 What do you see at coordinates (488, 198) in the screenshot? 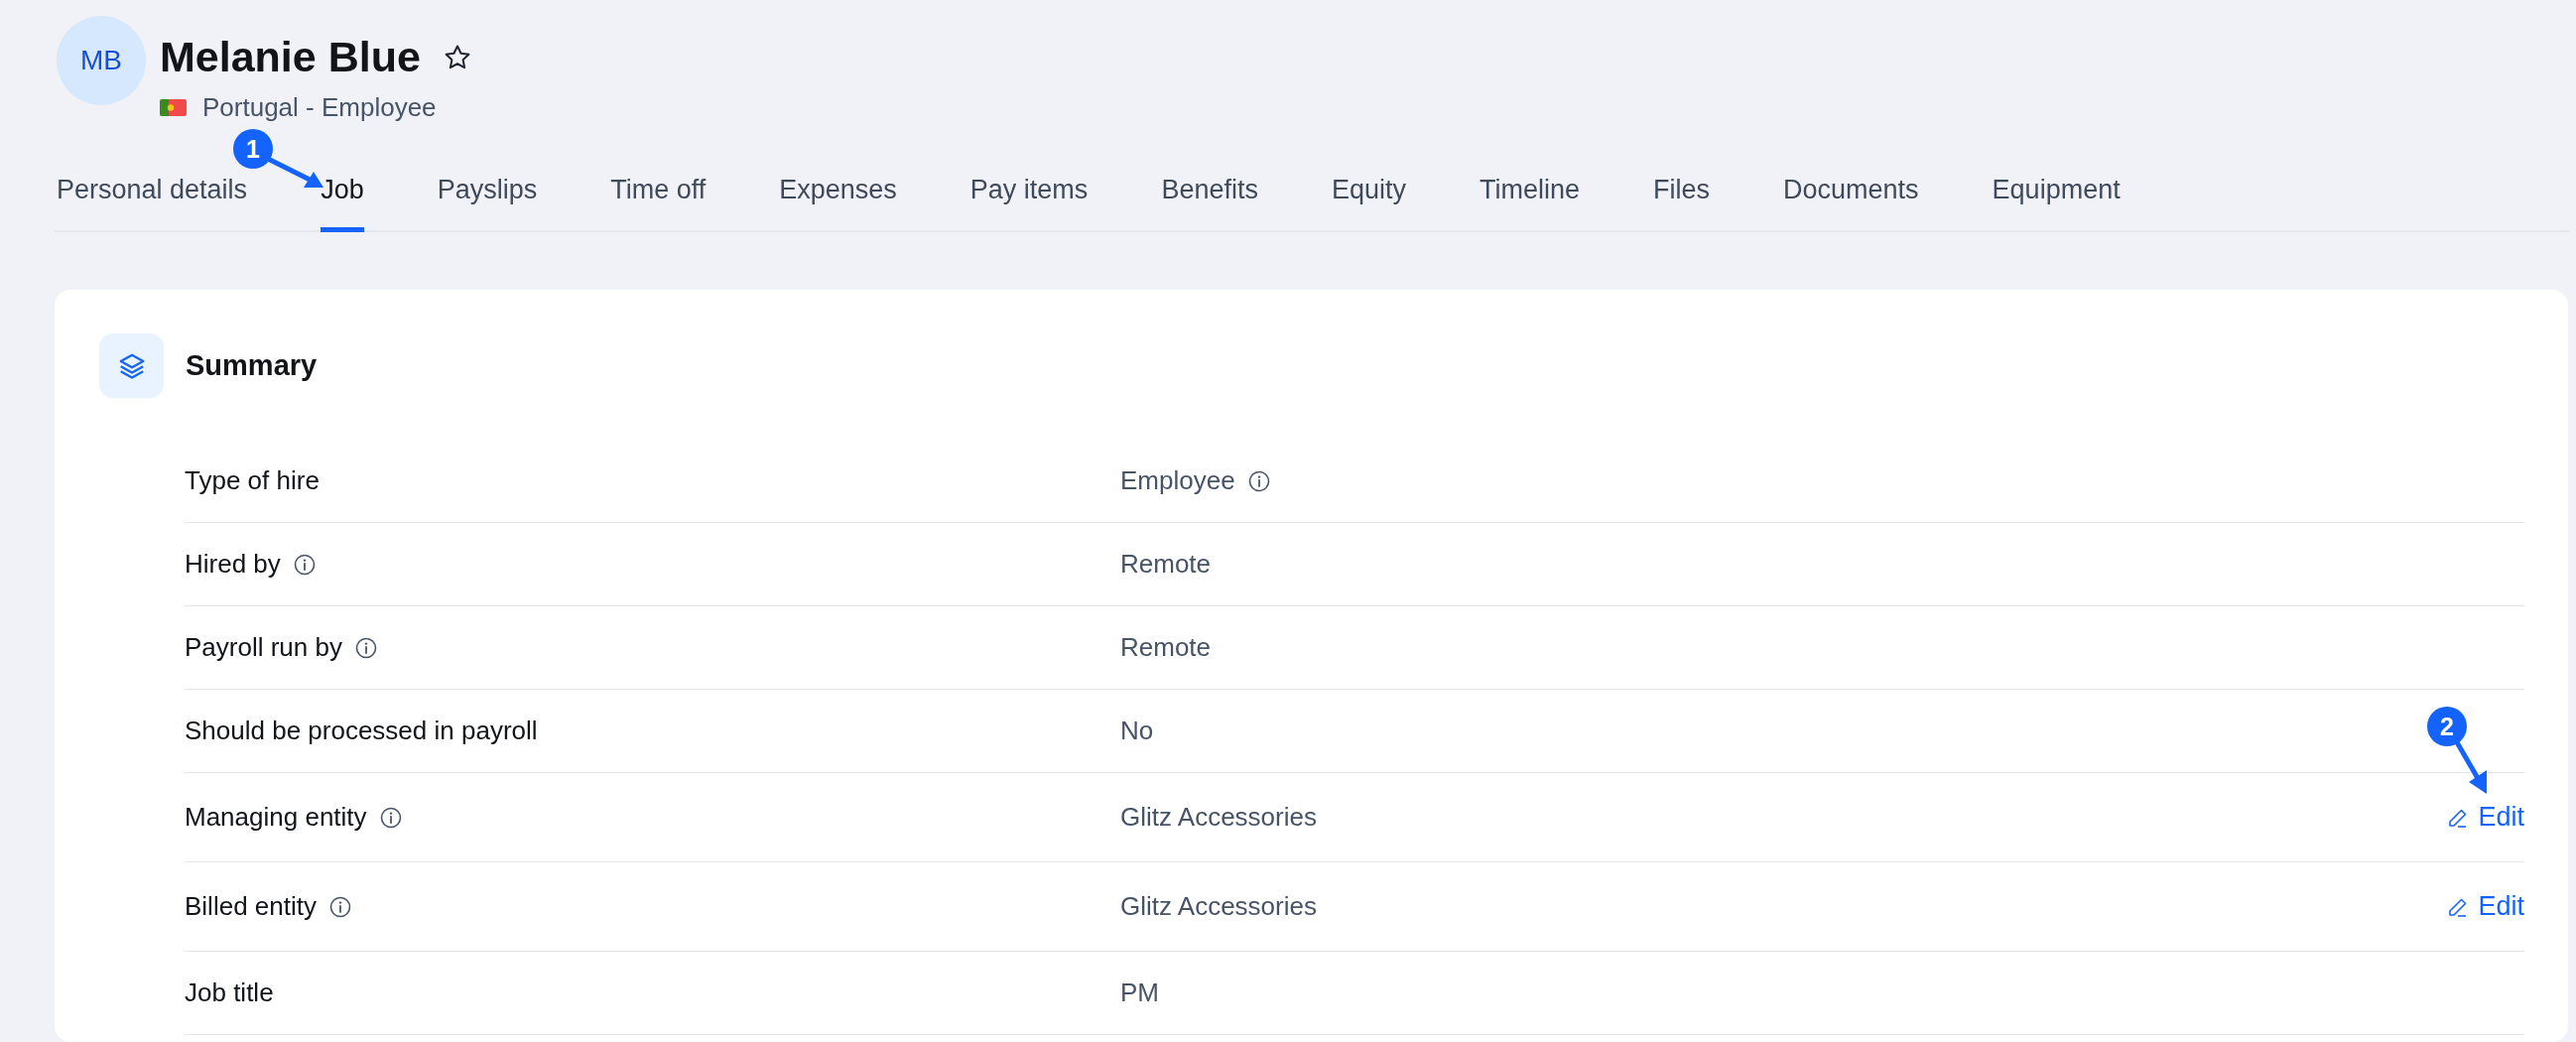
I see `tab: Payslips` at bounding box center [488, 198].